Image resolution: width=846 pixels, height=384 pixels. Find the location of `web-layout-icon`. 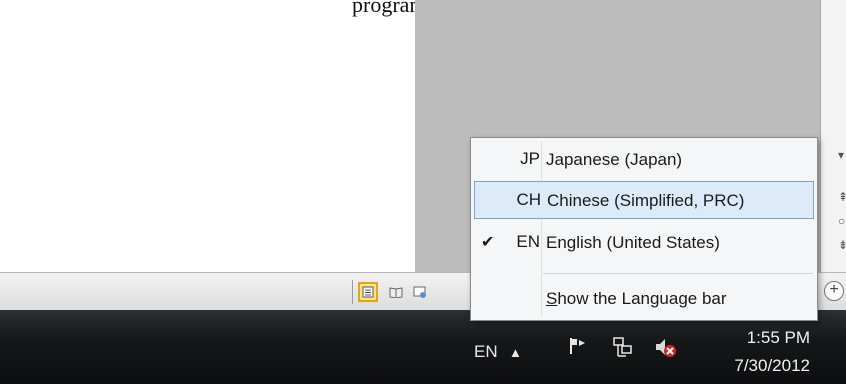

web-layout-icon is located at coordinates (419, 292).